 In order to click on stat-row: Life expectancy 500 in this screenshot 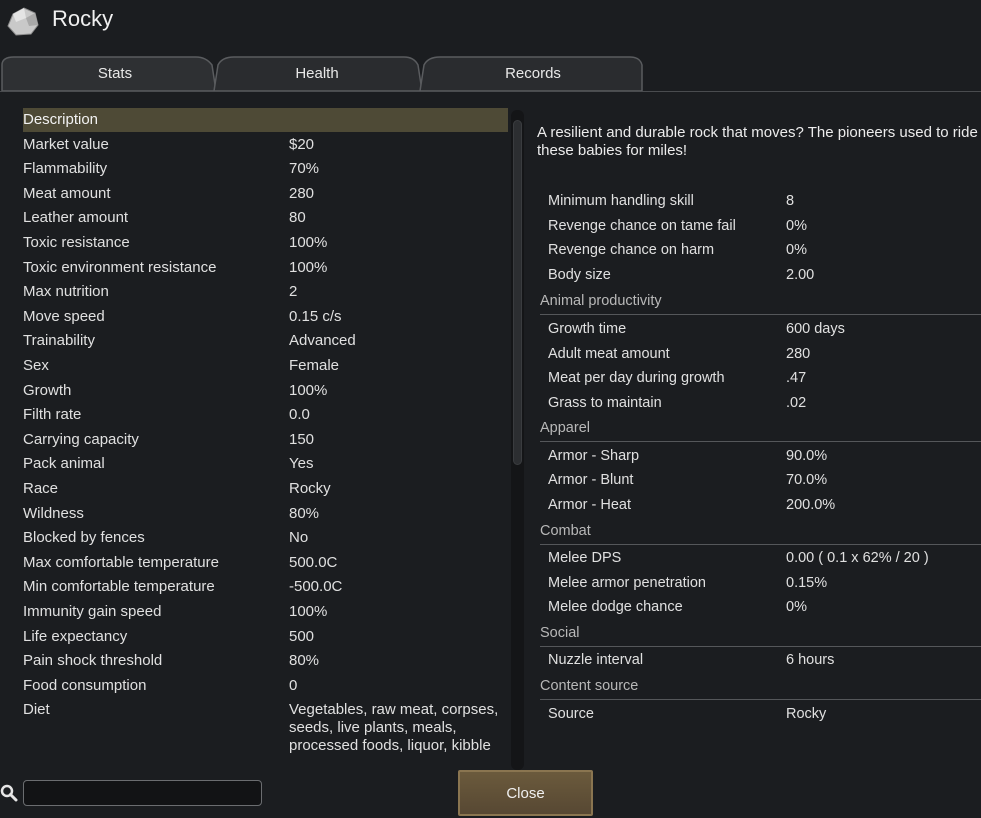, I will do `click(265, 637)`.